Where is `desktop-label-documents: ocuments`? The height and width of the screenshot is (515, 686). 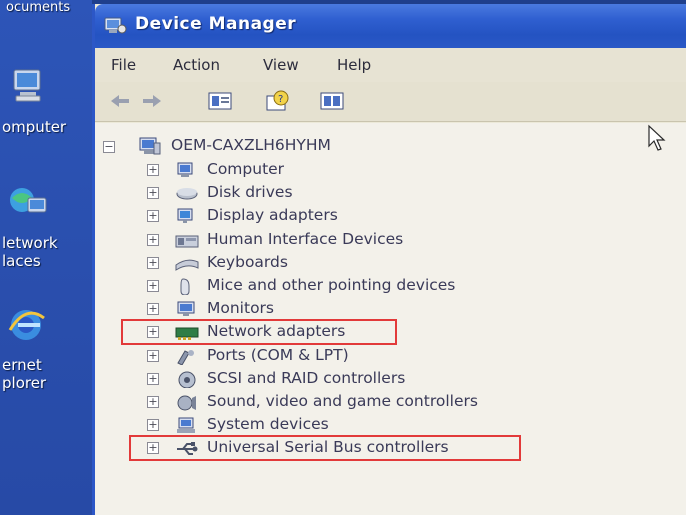 desktop-label-documents: ocuments is located at coordinates (38, 8).